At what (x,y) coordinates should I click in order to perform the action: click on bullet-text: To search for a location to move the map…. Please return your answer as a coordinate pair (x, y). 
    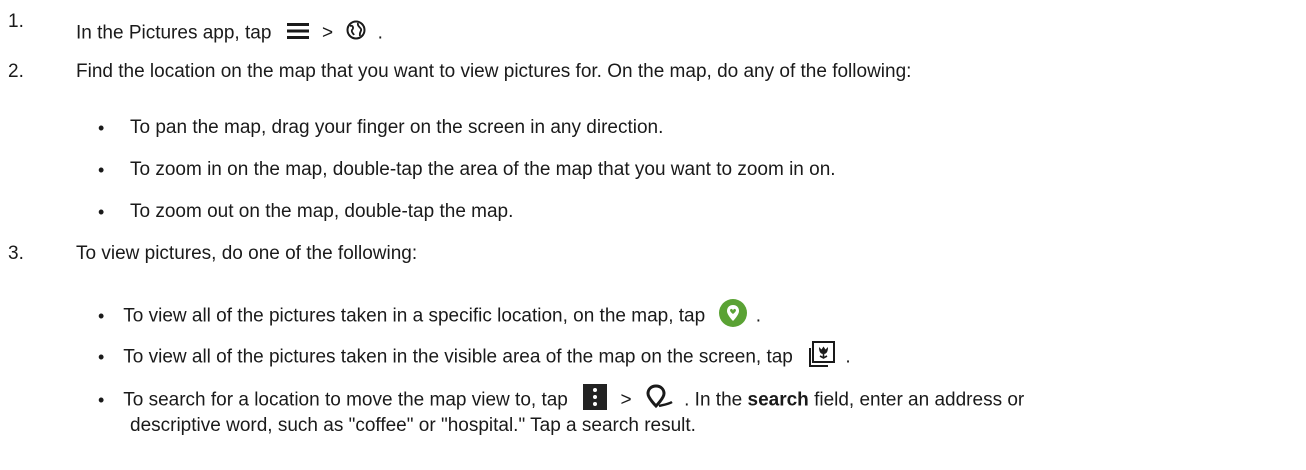
    Looking at the image, I should click on (345, 400).